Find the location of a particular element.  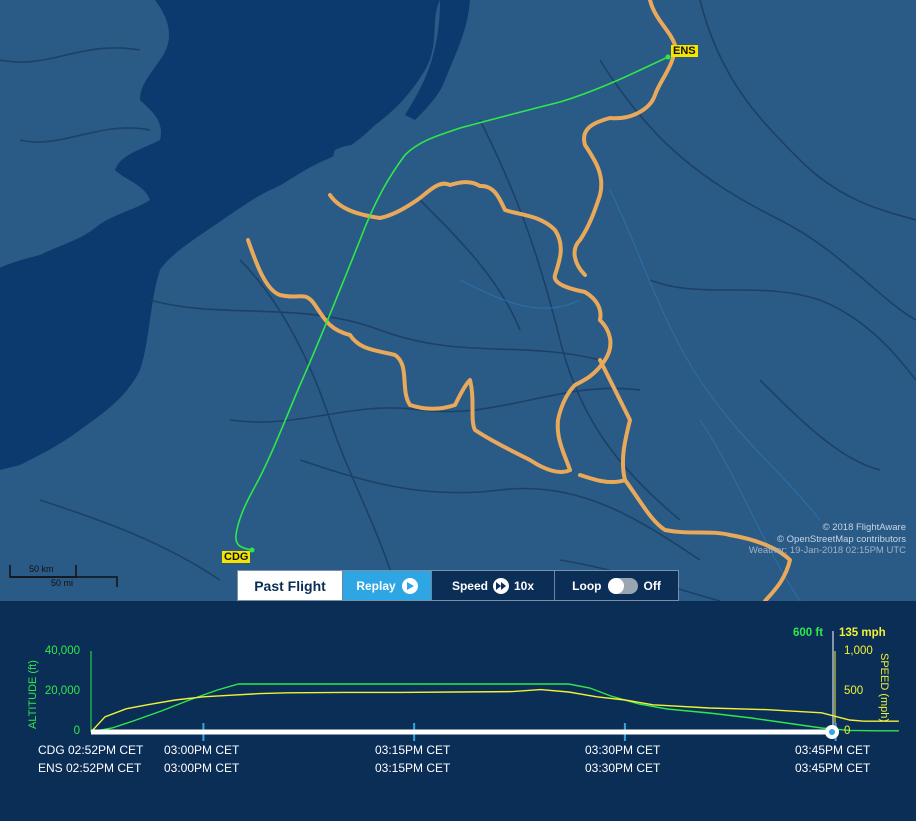

speed-tick-1000: 1,000 is located at coordinates (858, 651).